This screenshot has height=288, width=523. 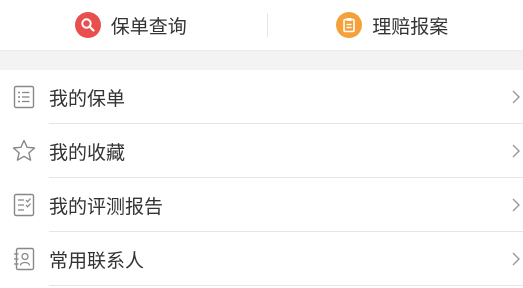 What do you see at coordinates (267, 25) in the screenshot?
I see `actions-divider` at bounding box center [267, 25].